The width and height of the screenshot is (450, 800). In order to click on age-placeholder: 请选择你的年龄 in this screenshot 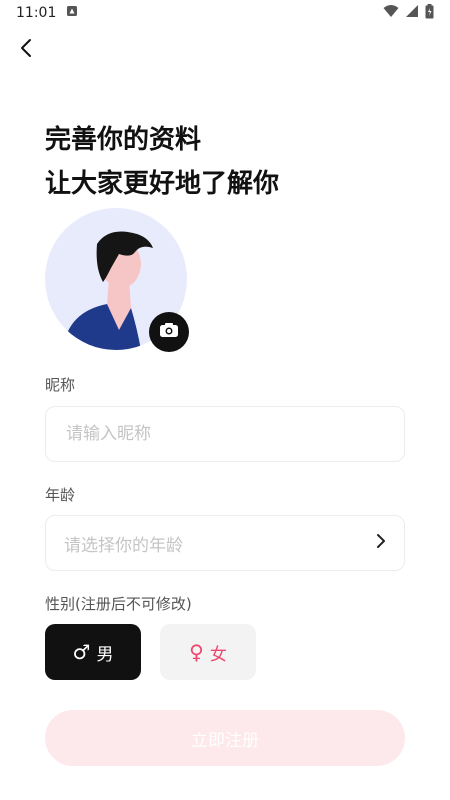, I will do `click(123, 545)`.